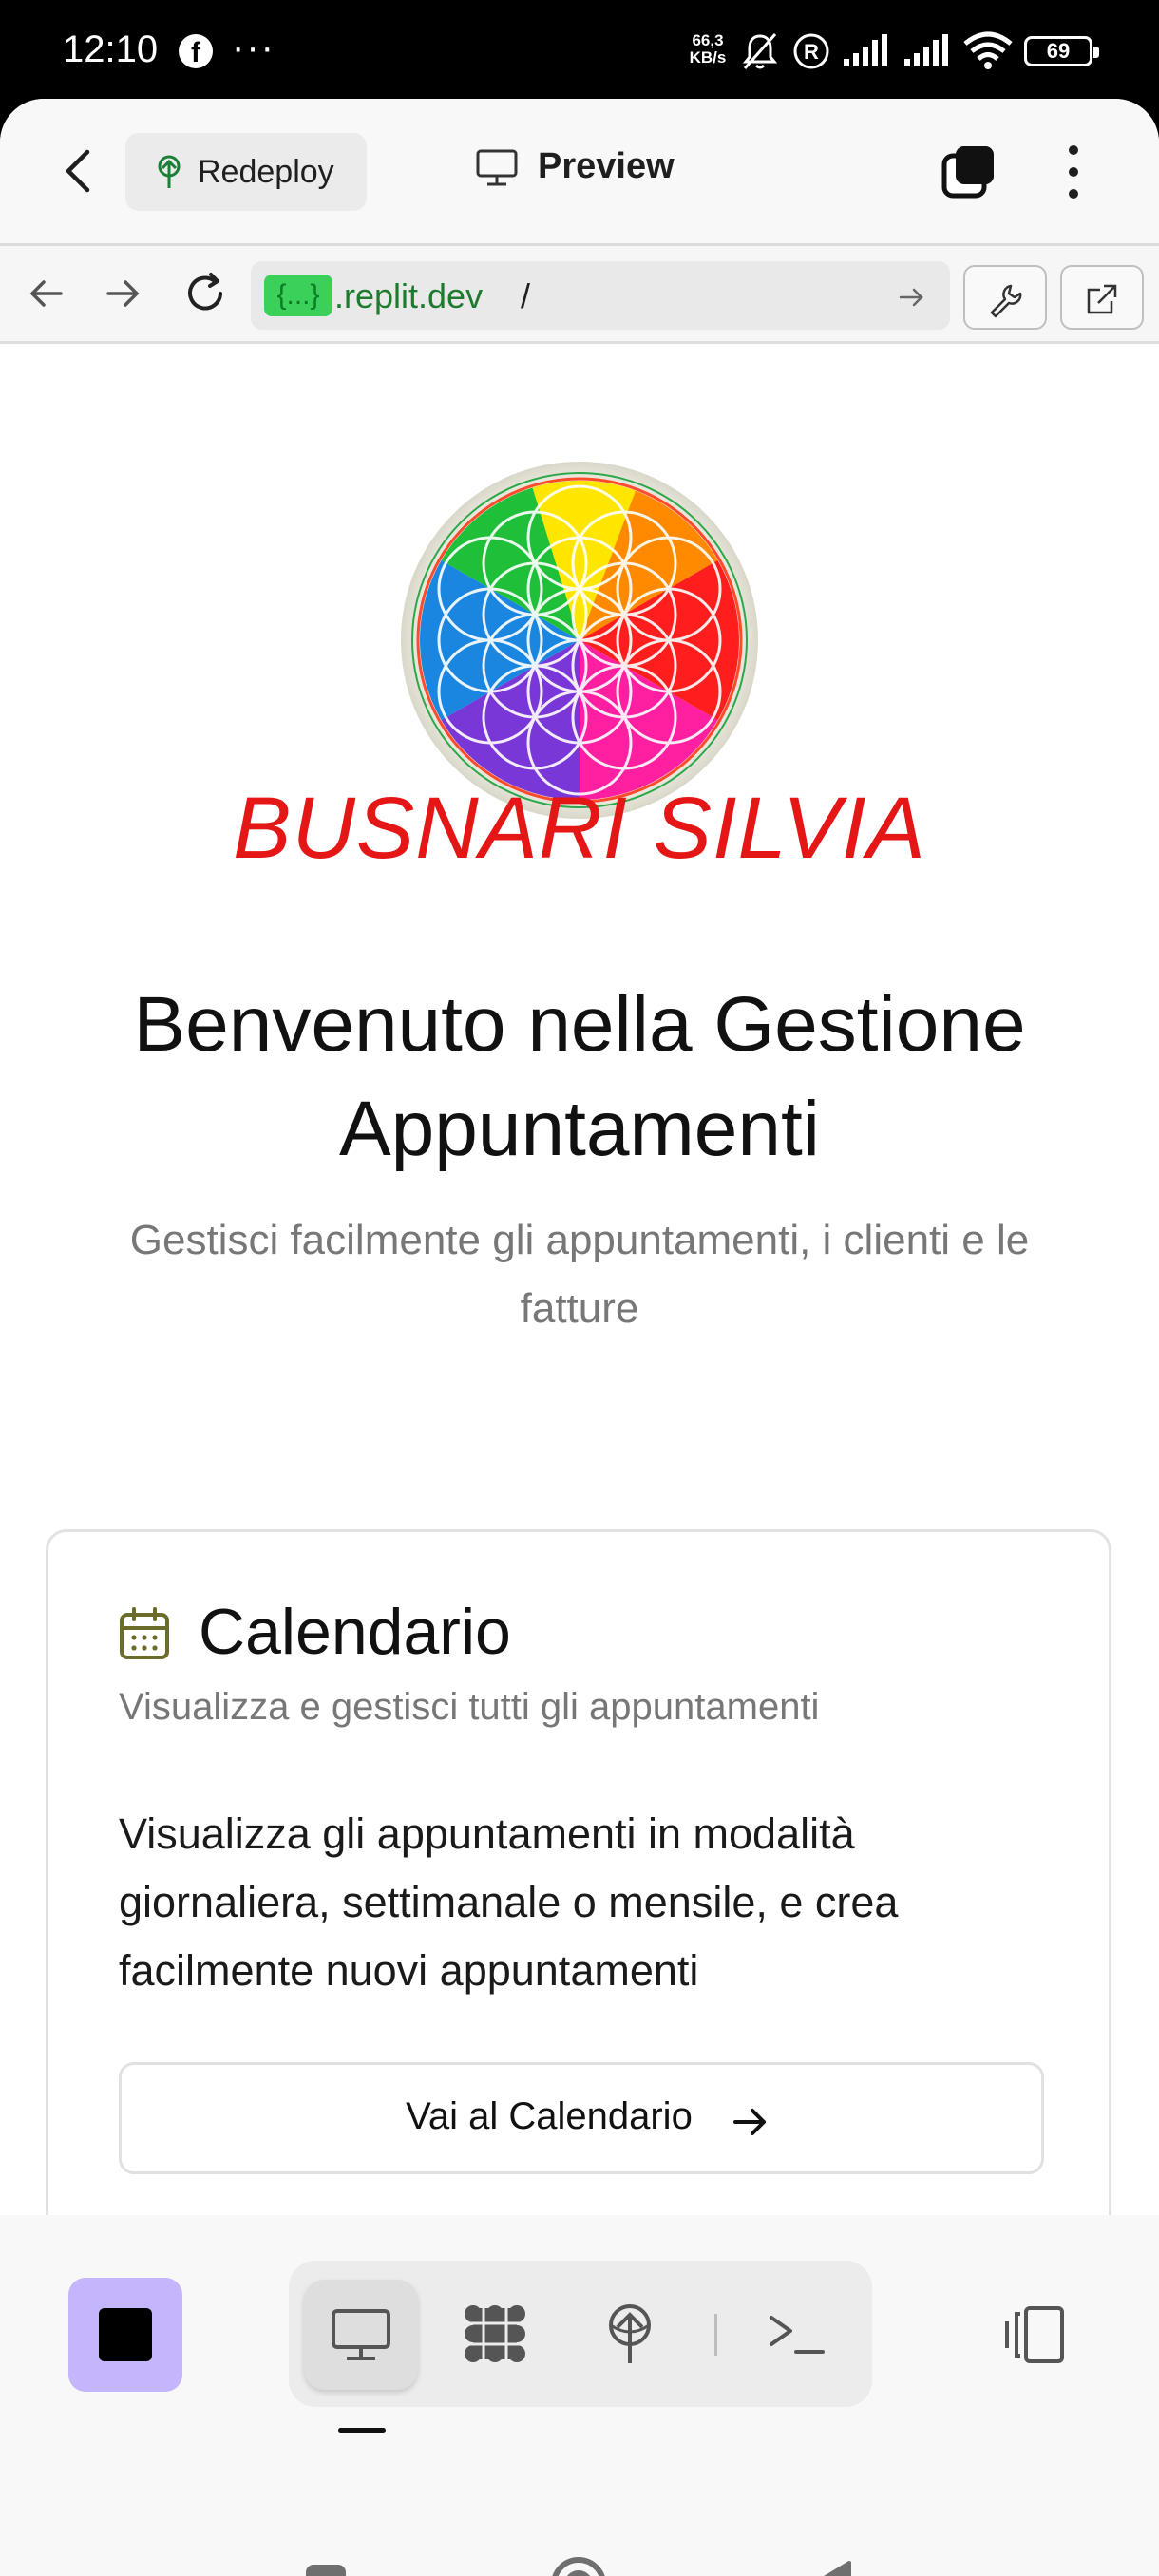  What do you see at coordinates (45, 293) in the screenshot?
I see `nav-back-icon` at bounding box center [45, 293].